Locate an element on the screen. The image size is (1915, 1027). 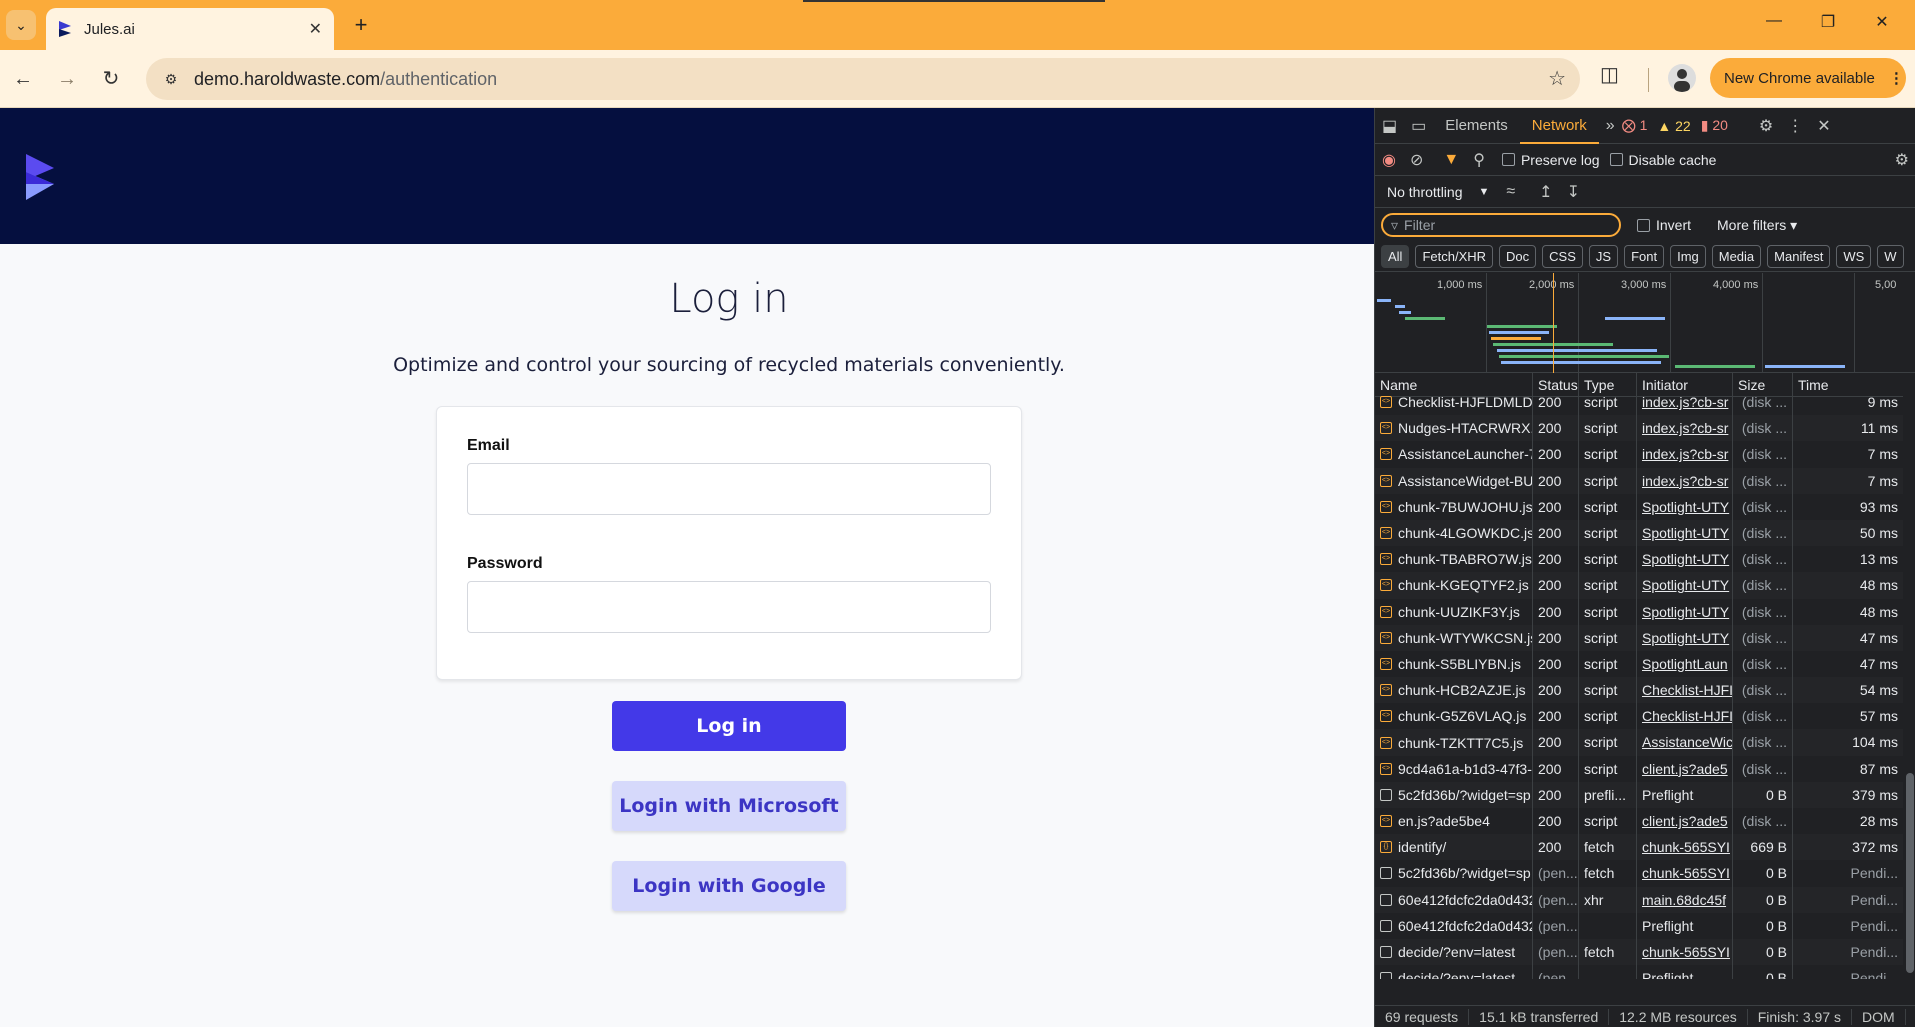
type-filter-font: Font is located at coordinates (1644, 256).